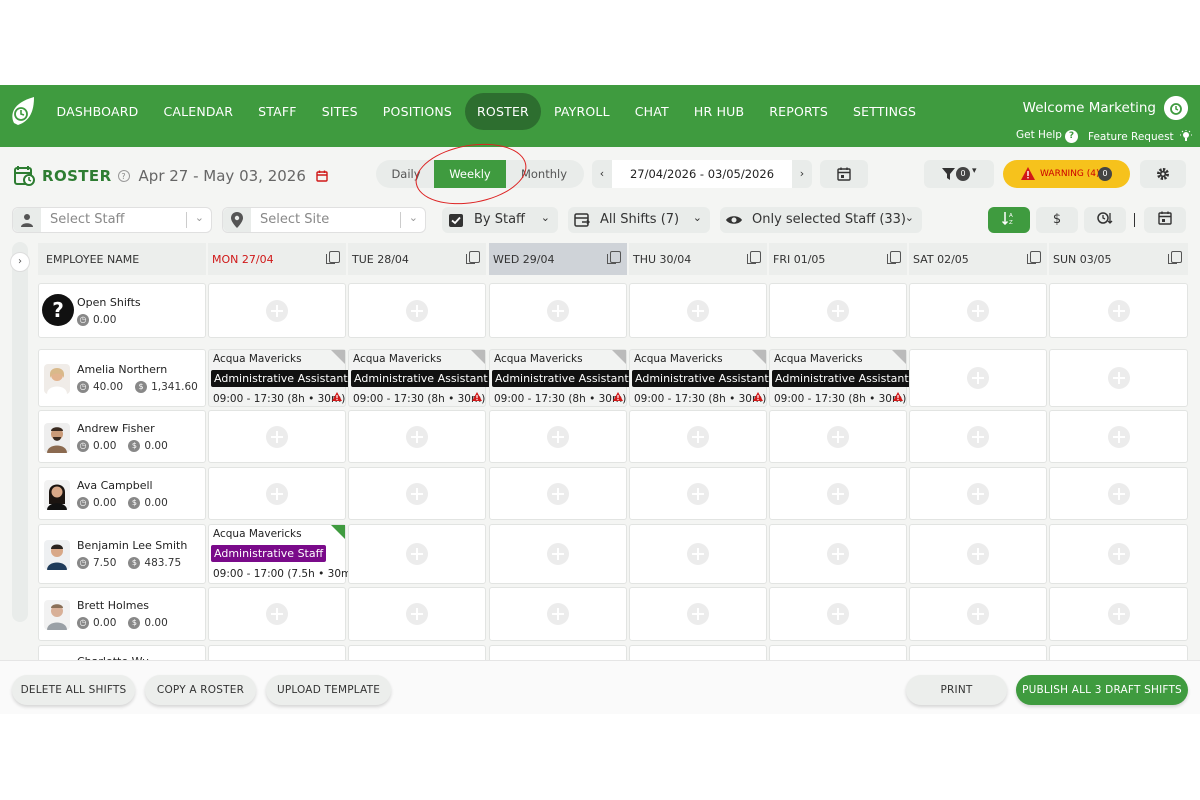  Describe the element at coordinates (1105, 220) in the screenshot. I see `hours-sort-button` at that location.